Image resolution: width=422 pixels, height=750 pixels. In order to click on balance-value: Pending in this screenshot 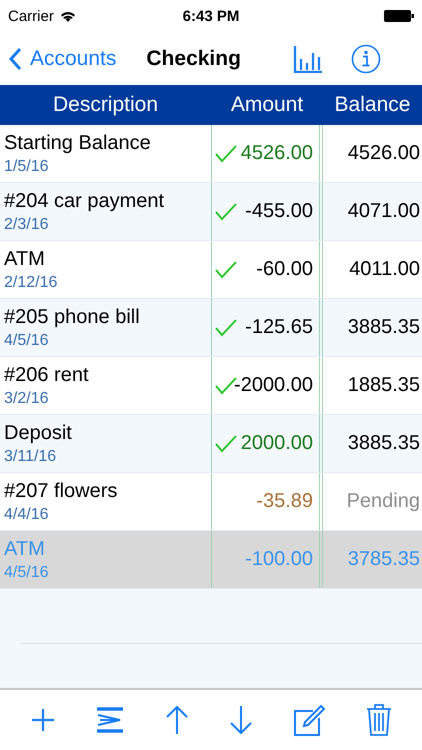, I will do `click(383, 501)`.